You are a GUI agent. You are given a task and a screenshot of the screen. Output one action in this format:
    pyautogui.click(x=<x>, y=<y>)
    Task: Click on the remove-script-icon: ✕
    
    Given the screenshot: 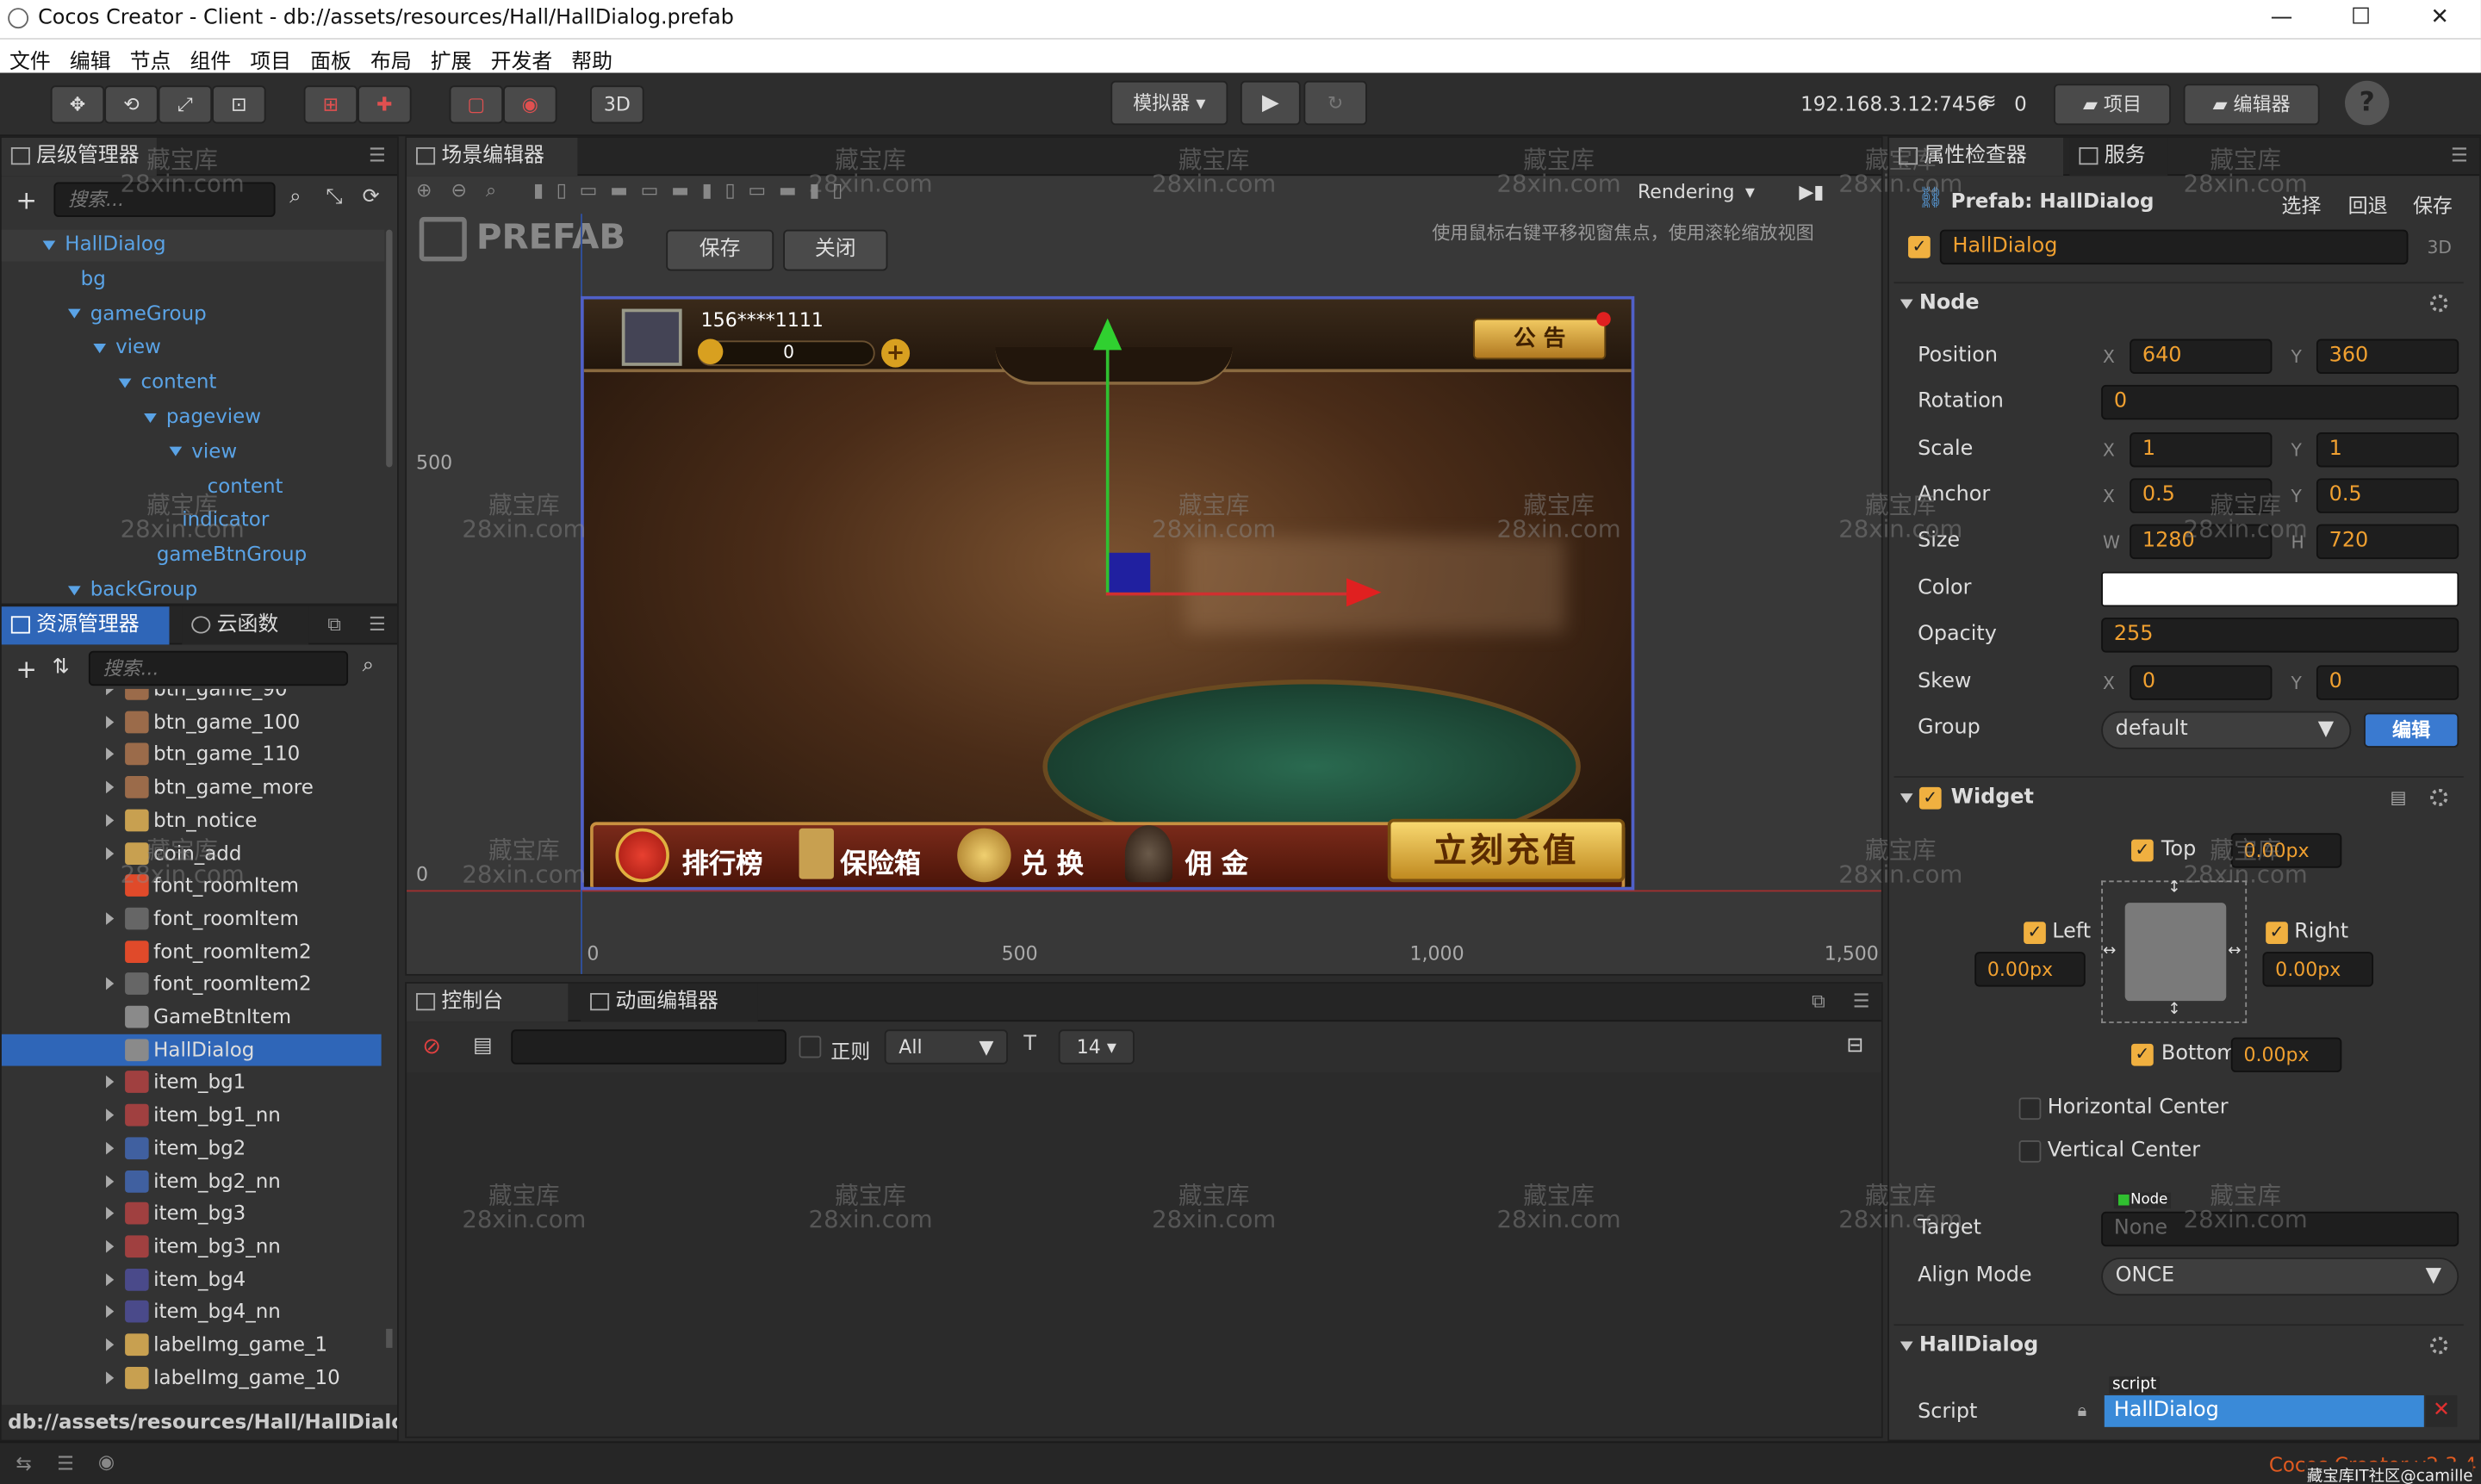 What is the action you would take?
    pyautogui.click(x=2442, y=1411)
    